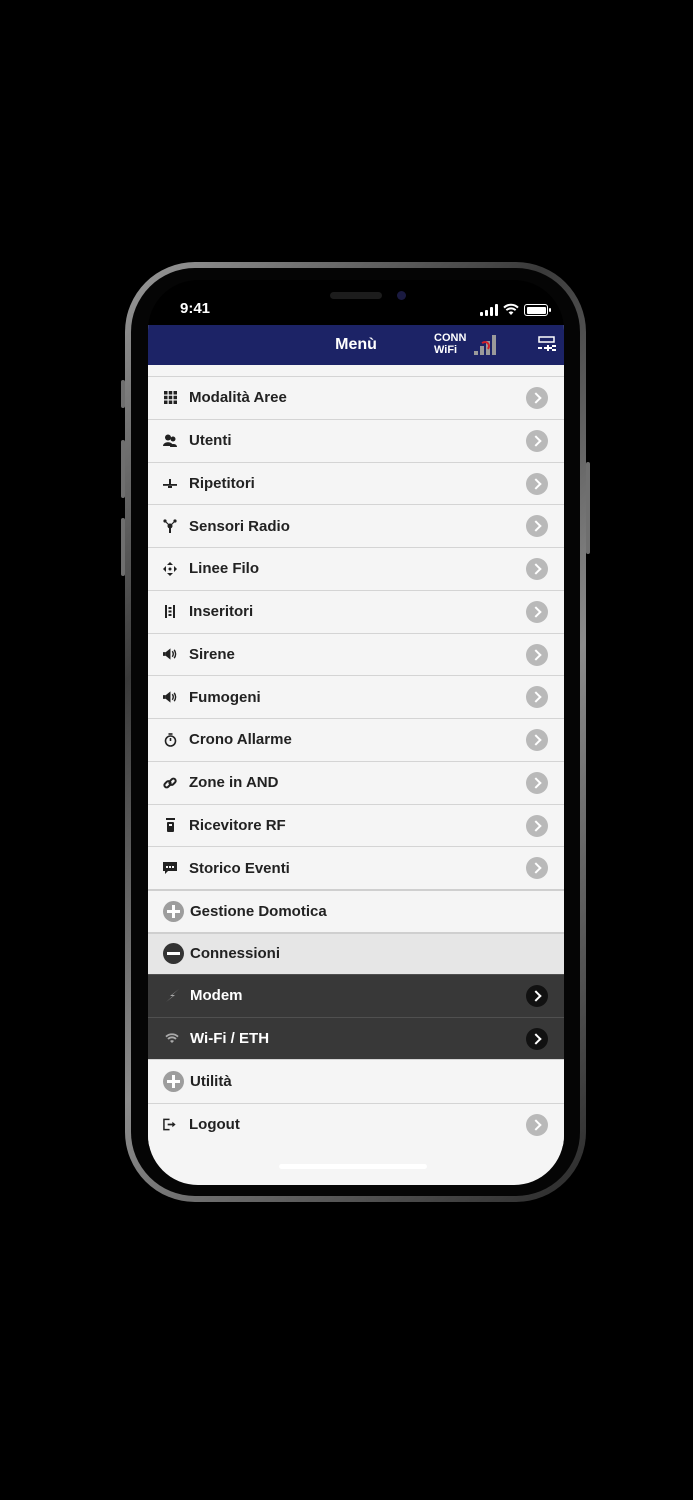  What do you see at coordinates (221, 612) in the screenshot?
I see `menu-item-label: Inseritori` at bounding box center [221, 612].